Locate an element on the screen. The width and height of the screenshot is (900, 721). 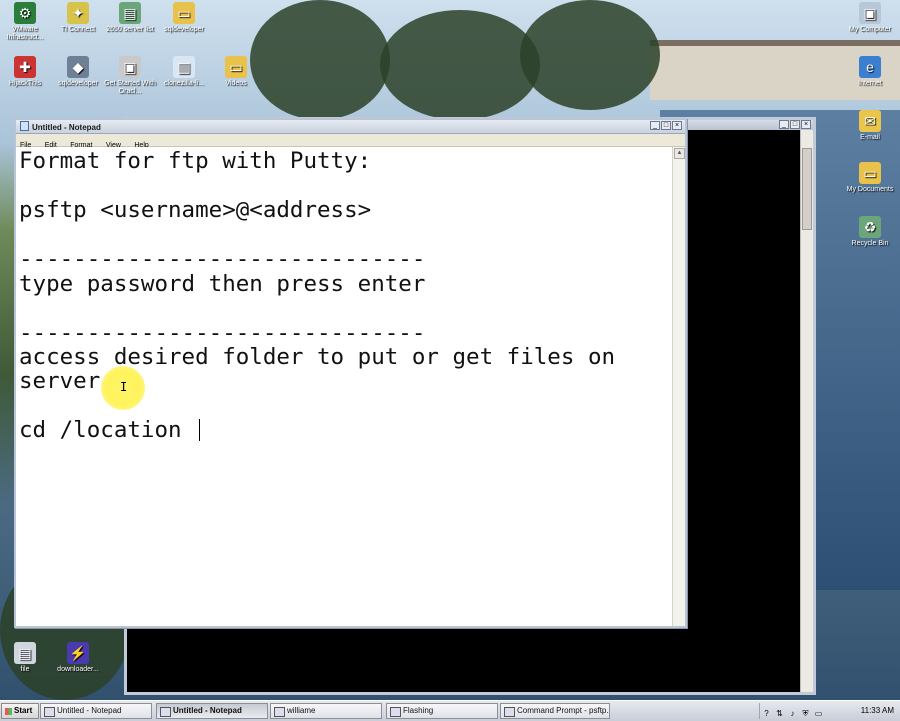
notepad-titlebar: Untitled - Notepad _ □ × is located at coordinates (350, 127).